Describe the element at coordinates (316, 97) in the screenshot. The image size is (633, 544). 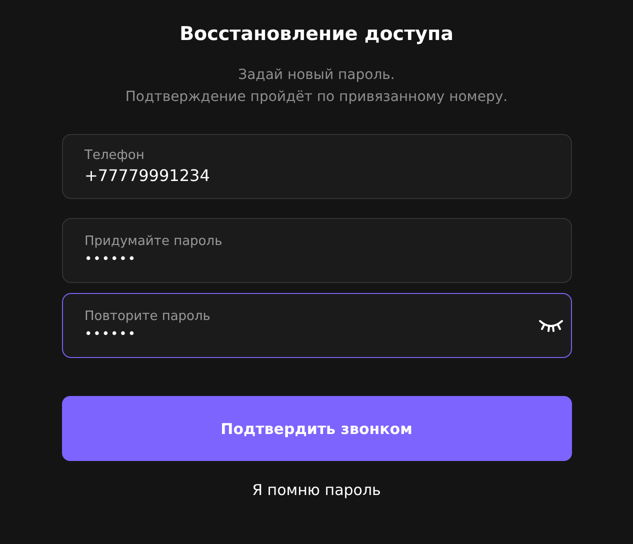
I see `subtitle-text: Подтверждение пройдёт по привязанному номеру.` at that location.